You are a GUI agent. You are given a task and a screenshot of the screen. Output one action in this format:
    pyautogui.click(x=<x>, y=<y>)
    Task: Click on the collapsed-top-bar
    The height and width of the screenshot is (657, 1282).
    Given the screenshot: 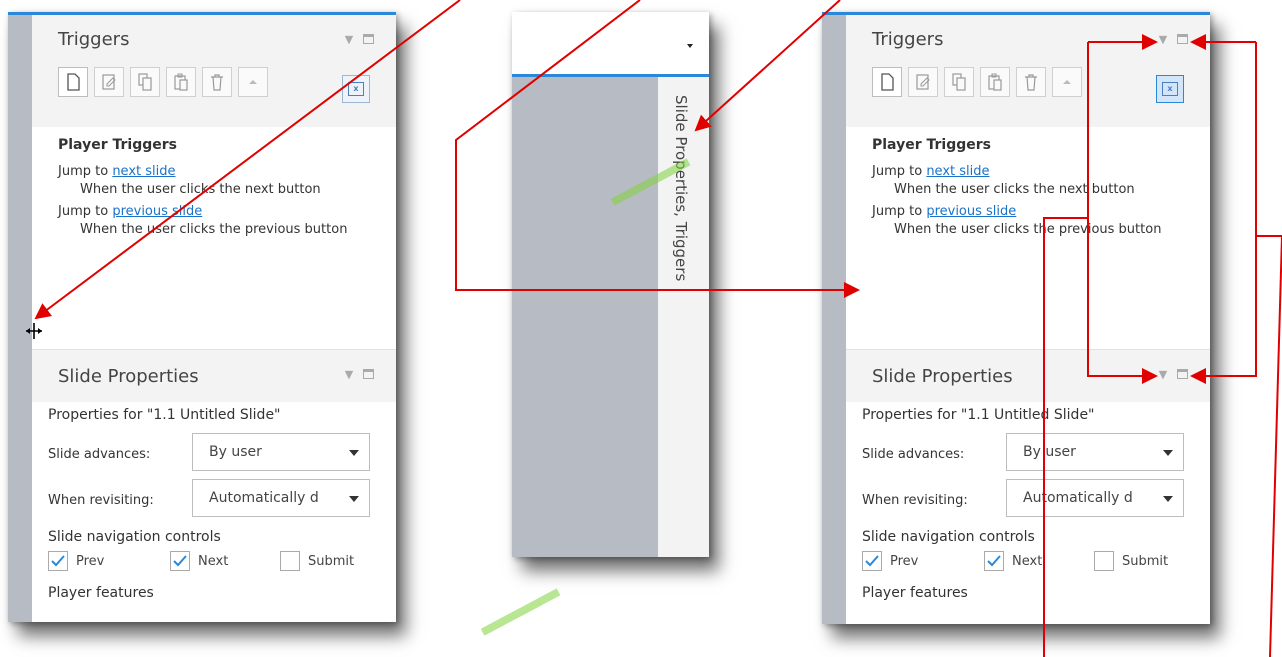 What is the action you would take?
    pyautogui.click(x=610, y=44)
    